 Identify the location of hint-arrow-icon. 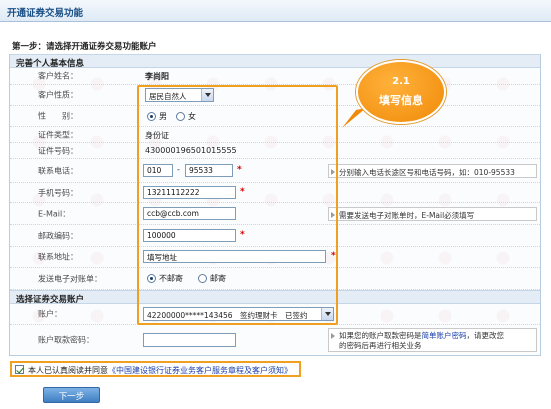
(333, 336).